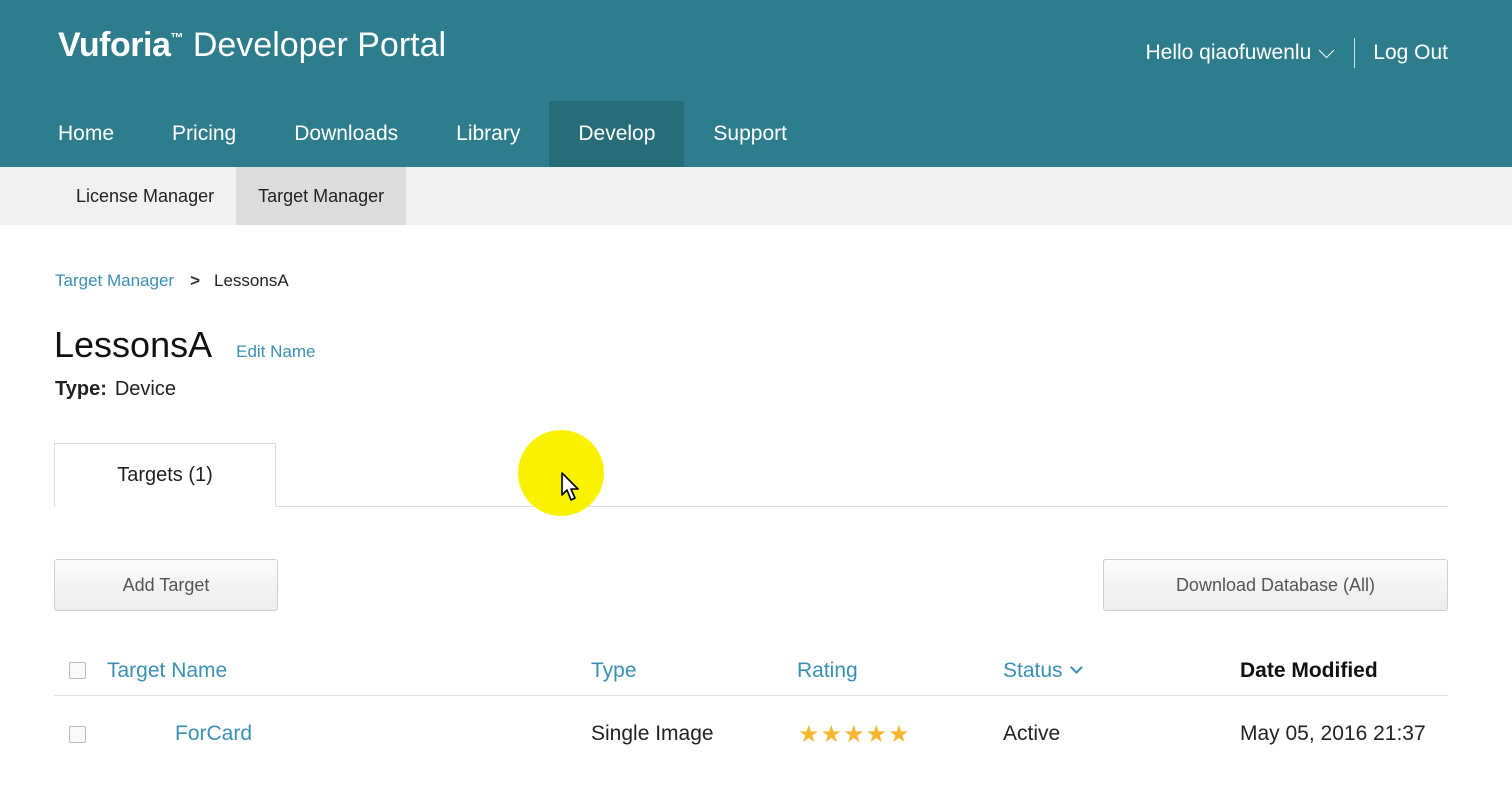 The height and width of the screenshot is (794, 1512). Describe the element at coordinates (81, 389) in the screenshot. I see `type-label: Type:` at that location.